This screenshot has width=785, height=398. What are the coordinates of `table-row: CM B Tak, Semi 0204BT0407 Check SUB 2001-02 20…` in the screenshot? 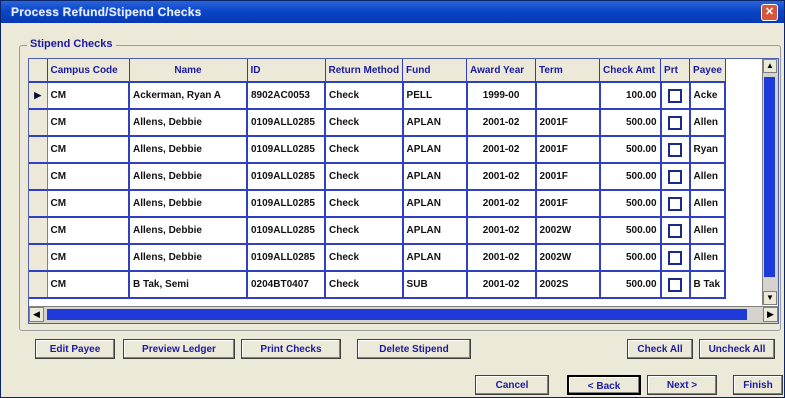 It's located at (378, 285).